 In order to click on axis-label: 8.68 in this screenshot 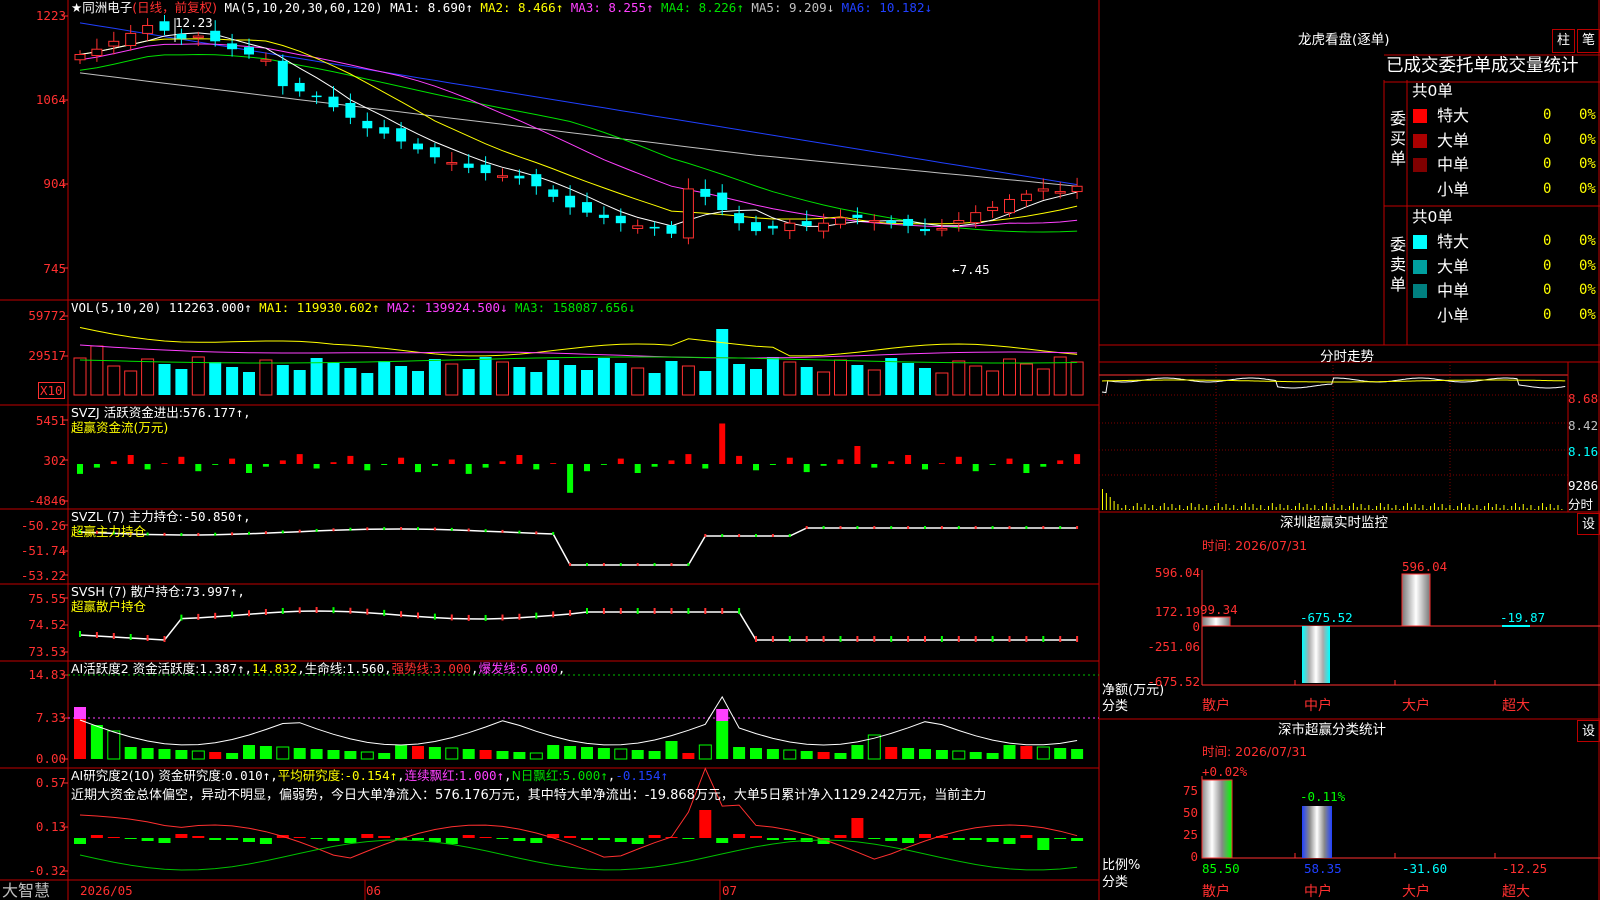, I will do `click(1583, 398)`.